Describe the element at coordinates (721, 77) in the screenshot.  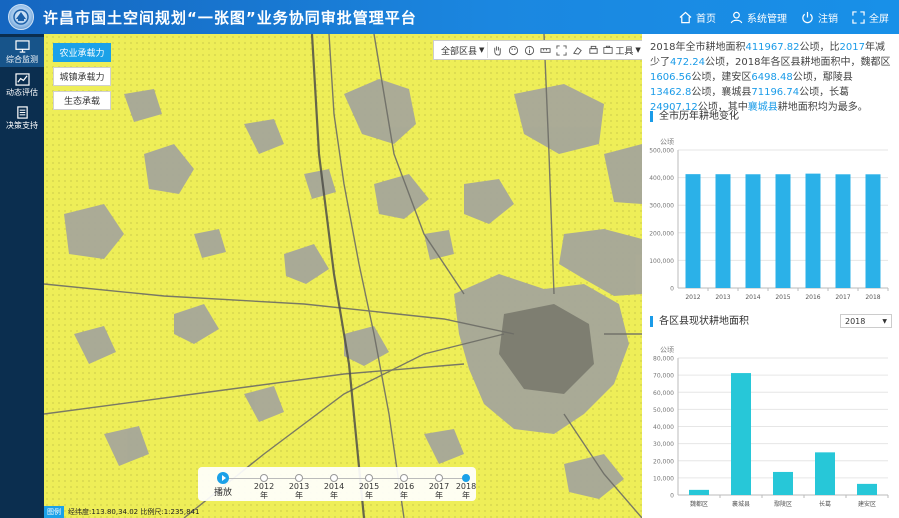
I see `summary-part: 公顷，建安区` at that location.